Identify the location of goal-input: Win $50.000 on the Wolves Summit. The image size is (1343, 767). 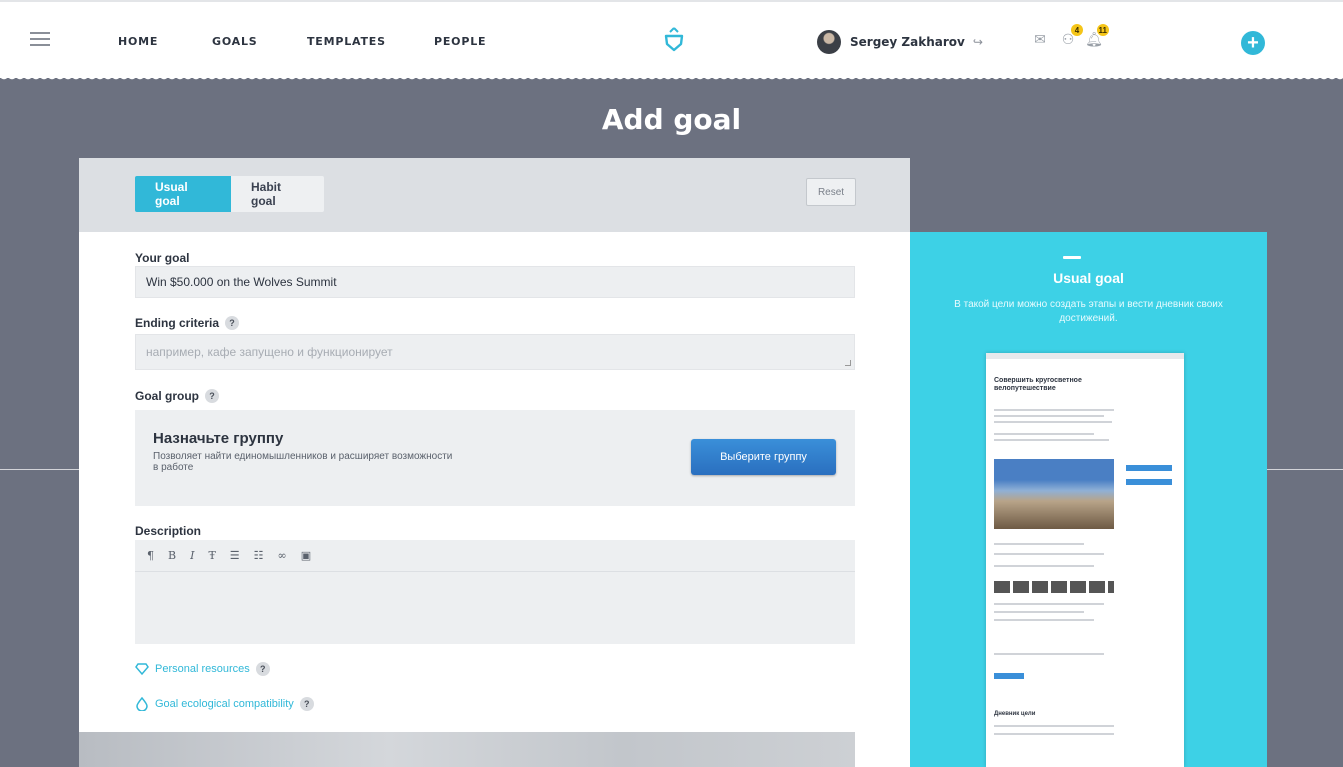
(495, 282).